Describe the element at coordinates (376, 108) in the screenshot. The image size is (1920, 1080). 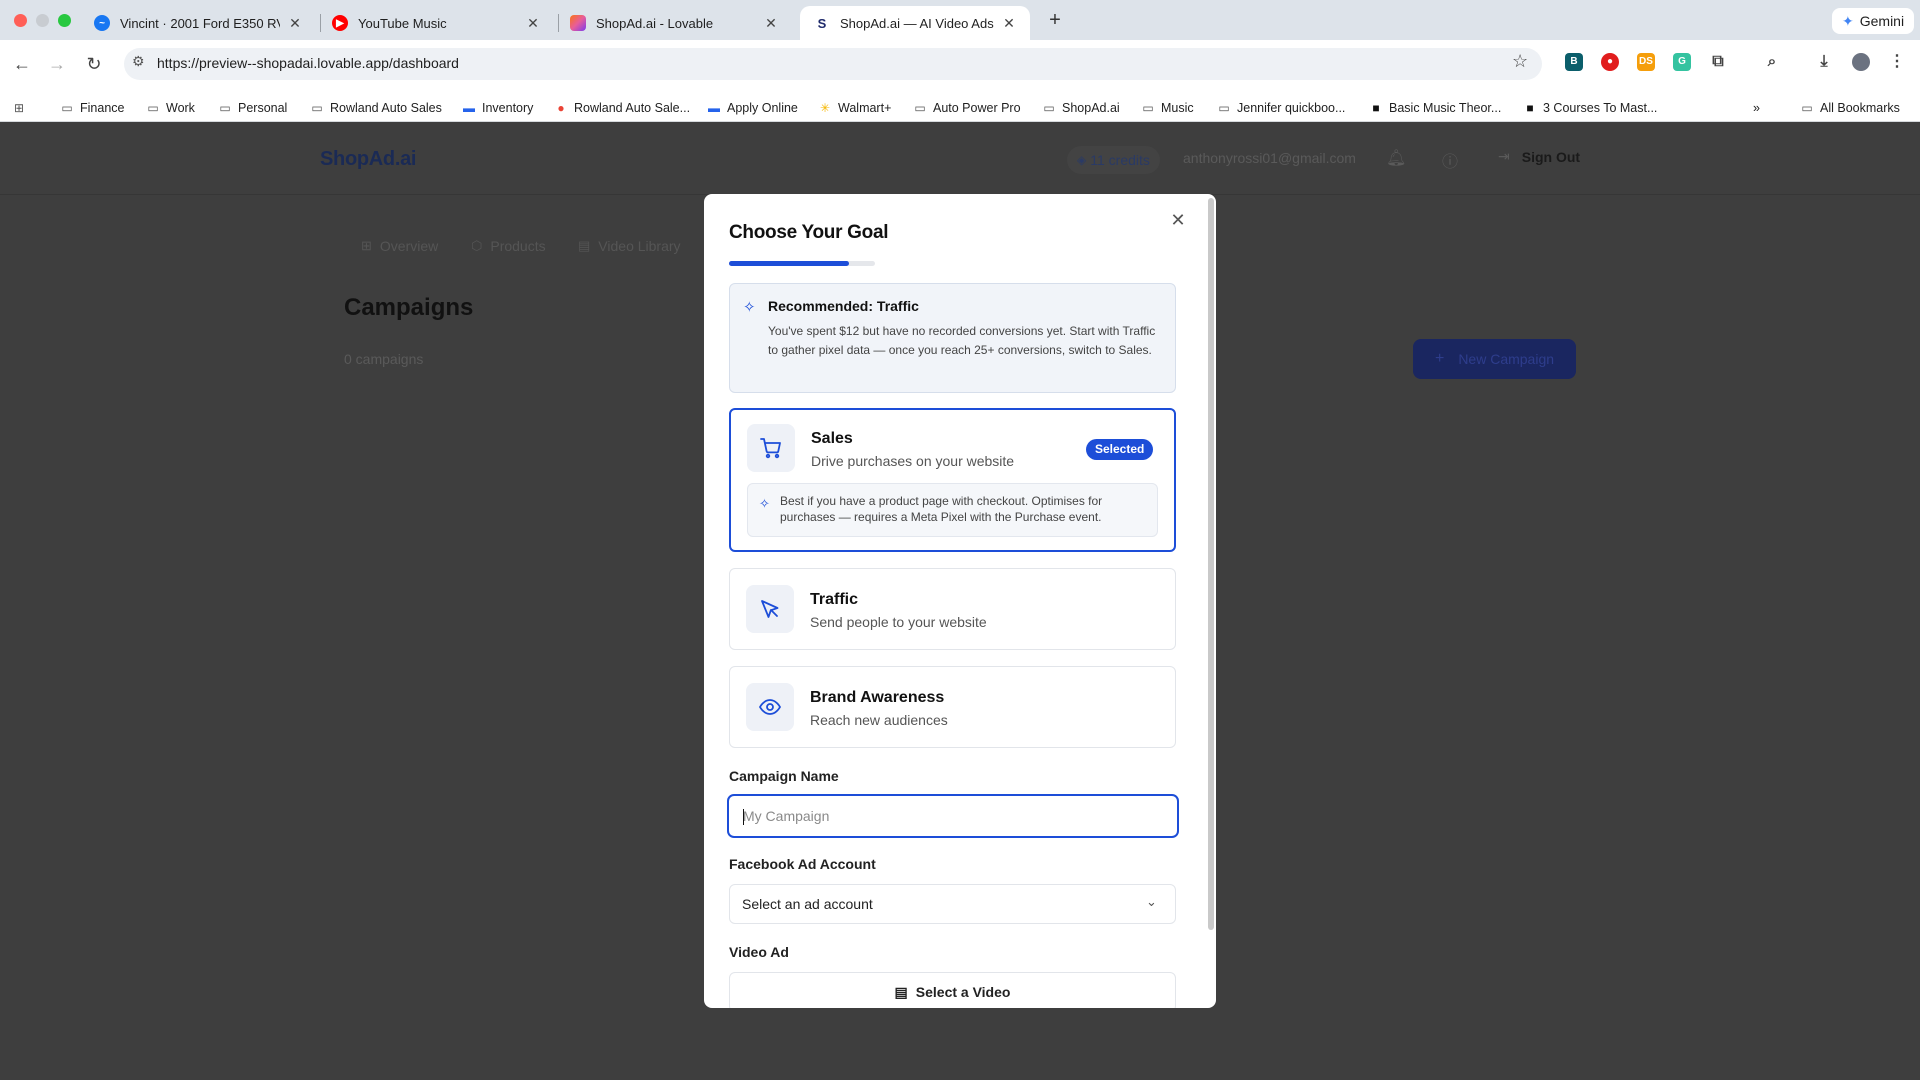
I see `bookmark-rowland-auto-sales: ▭ Rowland Auto Sales` at that location.